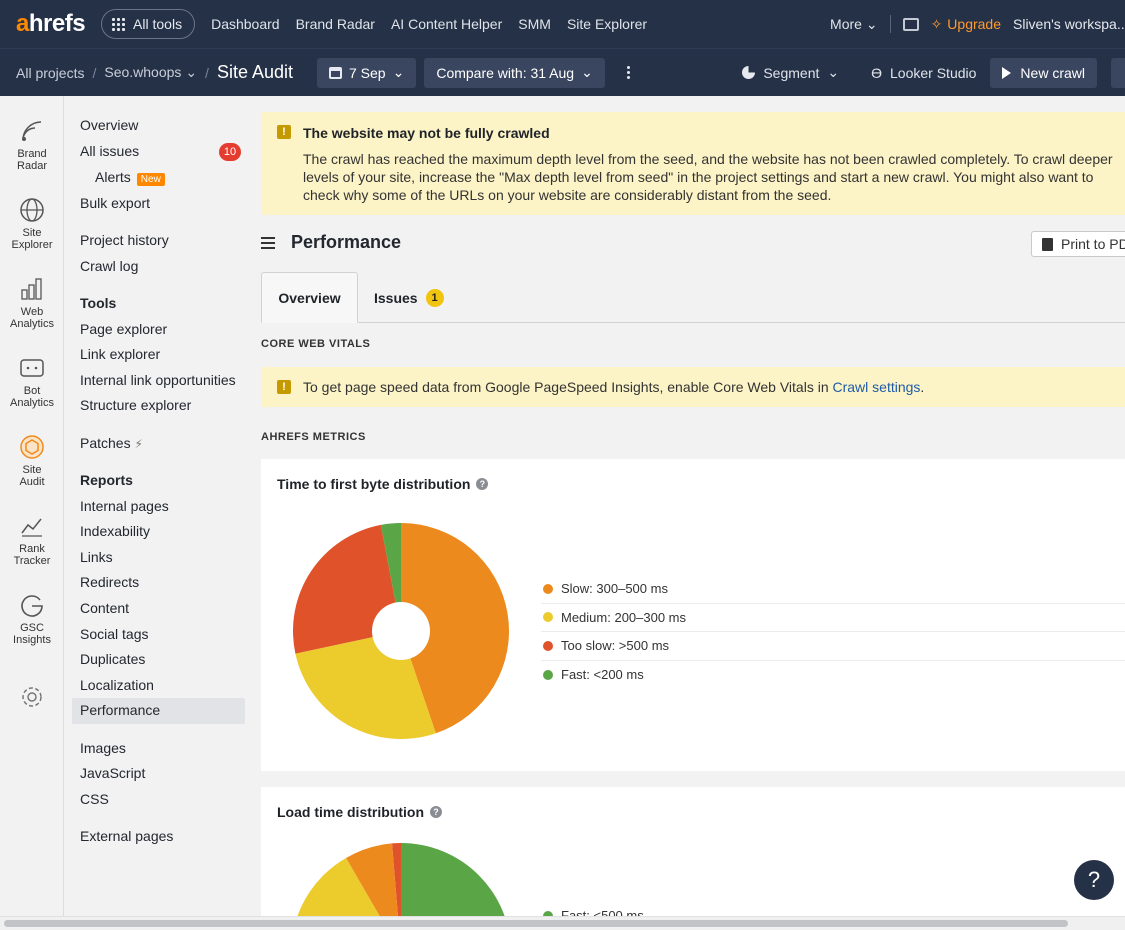 This screenshot has width=1125, height=930. Describe the element at coordinates (316, 344) in the screenshot. I see `core-web-vitals-label: CORE WEB VITALS` at that location.